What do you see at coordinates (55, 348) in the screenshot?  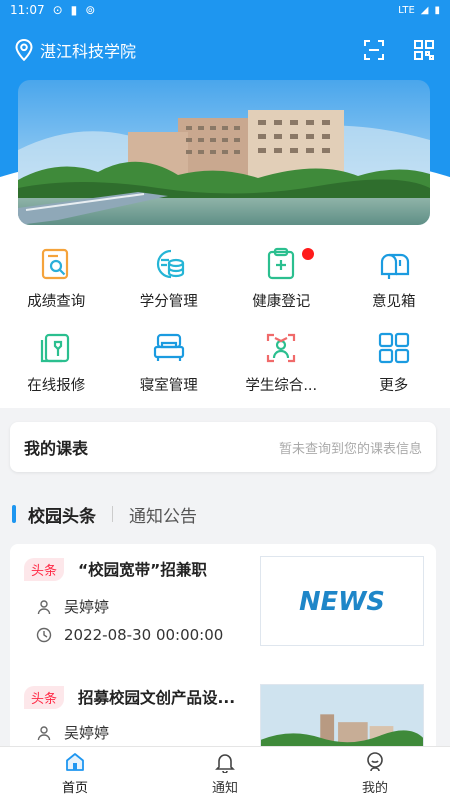 I see `repair-icon` at bounding box center [55, 348].